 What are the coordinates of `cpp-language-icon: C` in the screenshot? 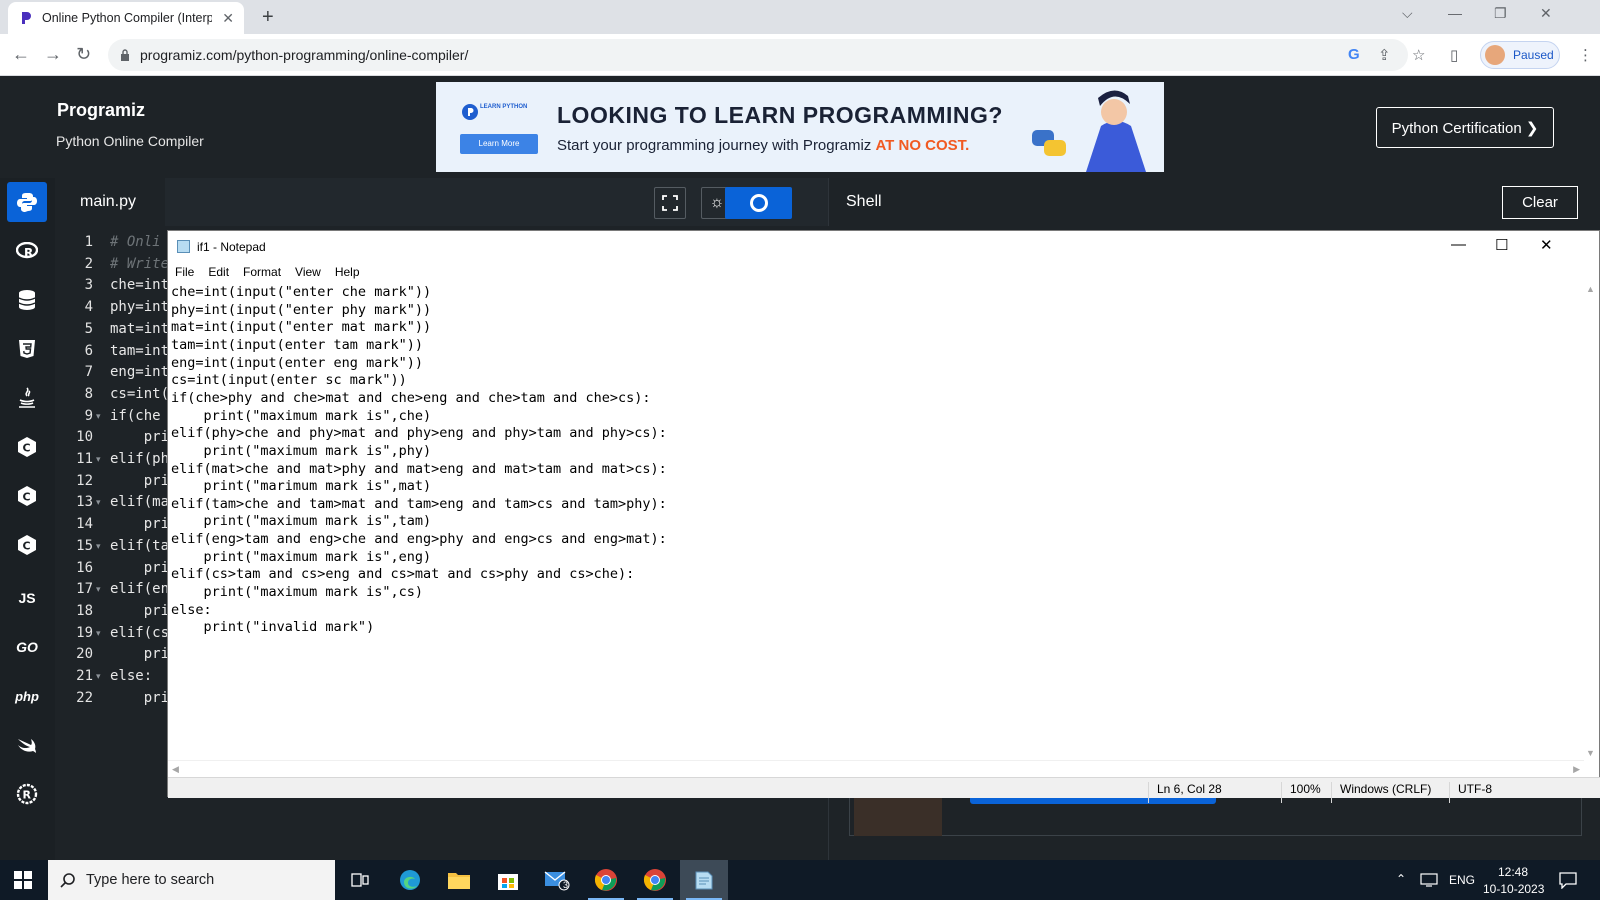 It's located at (27, 496).